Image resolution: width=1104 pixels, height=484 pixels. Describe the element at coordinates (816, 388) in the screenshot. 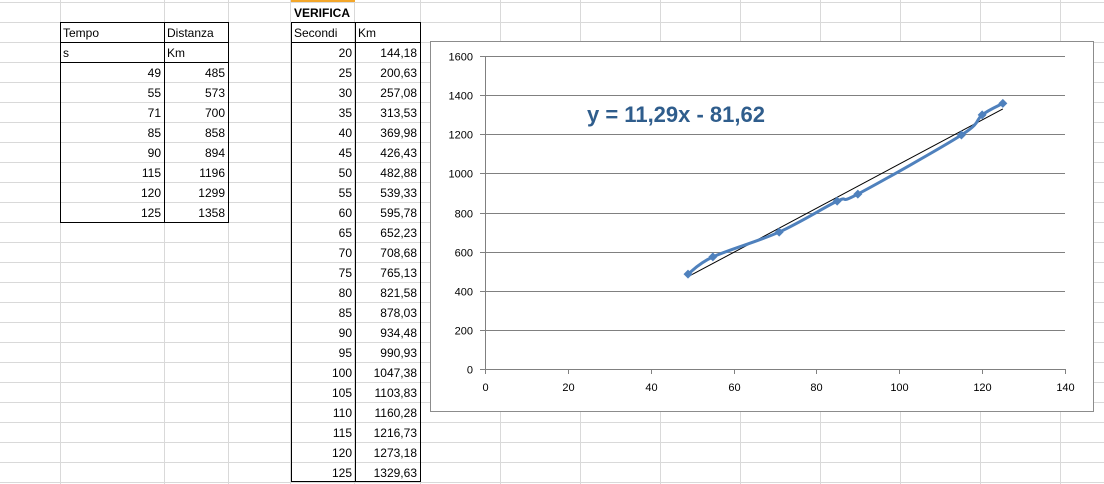

I see `x-tick-label: 80` at that location.